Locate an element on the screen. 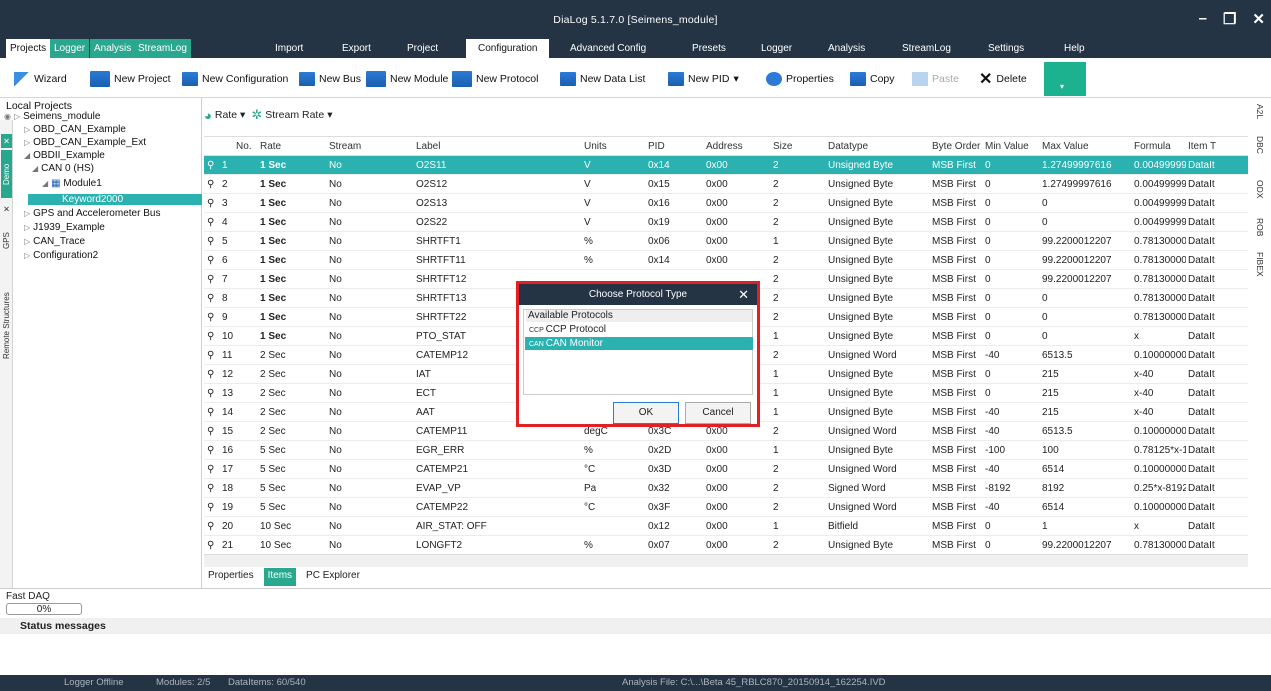 The height and width of the screenshot is (691, 1271). tree-item-obd-can: ▷ OBD_CAN_Example is located at coordinates (75, 129).